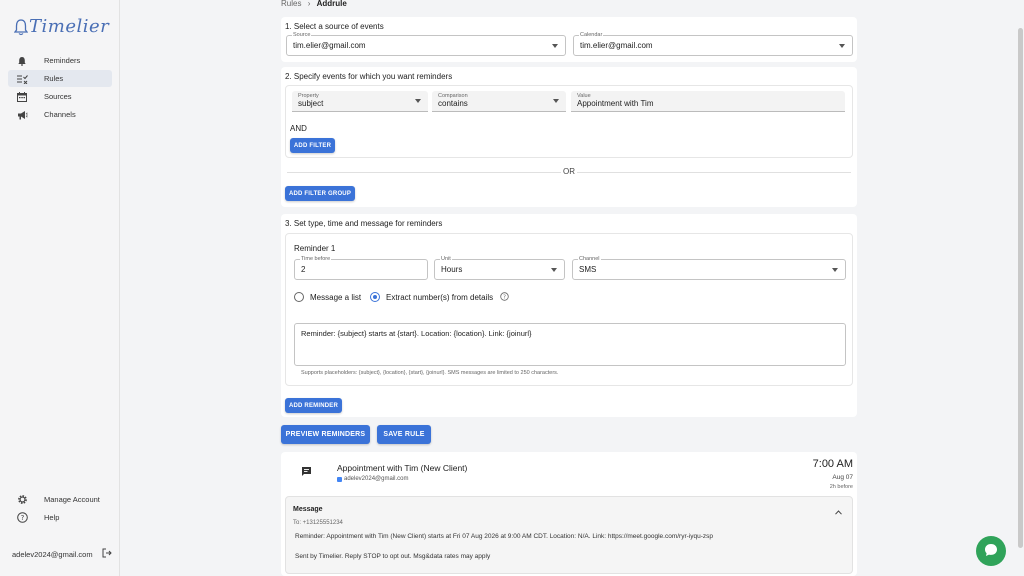 This screenshot has width=1024, height=576. I want to click on channel-label: Channel, so click(589, 259).